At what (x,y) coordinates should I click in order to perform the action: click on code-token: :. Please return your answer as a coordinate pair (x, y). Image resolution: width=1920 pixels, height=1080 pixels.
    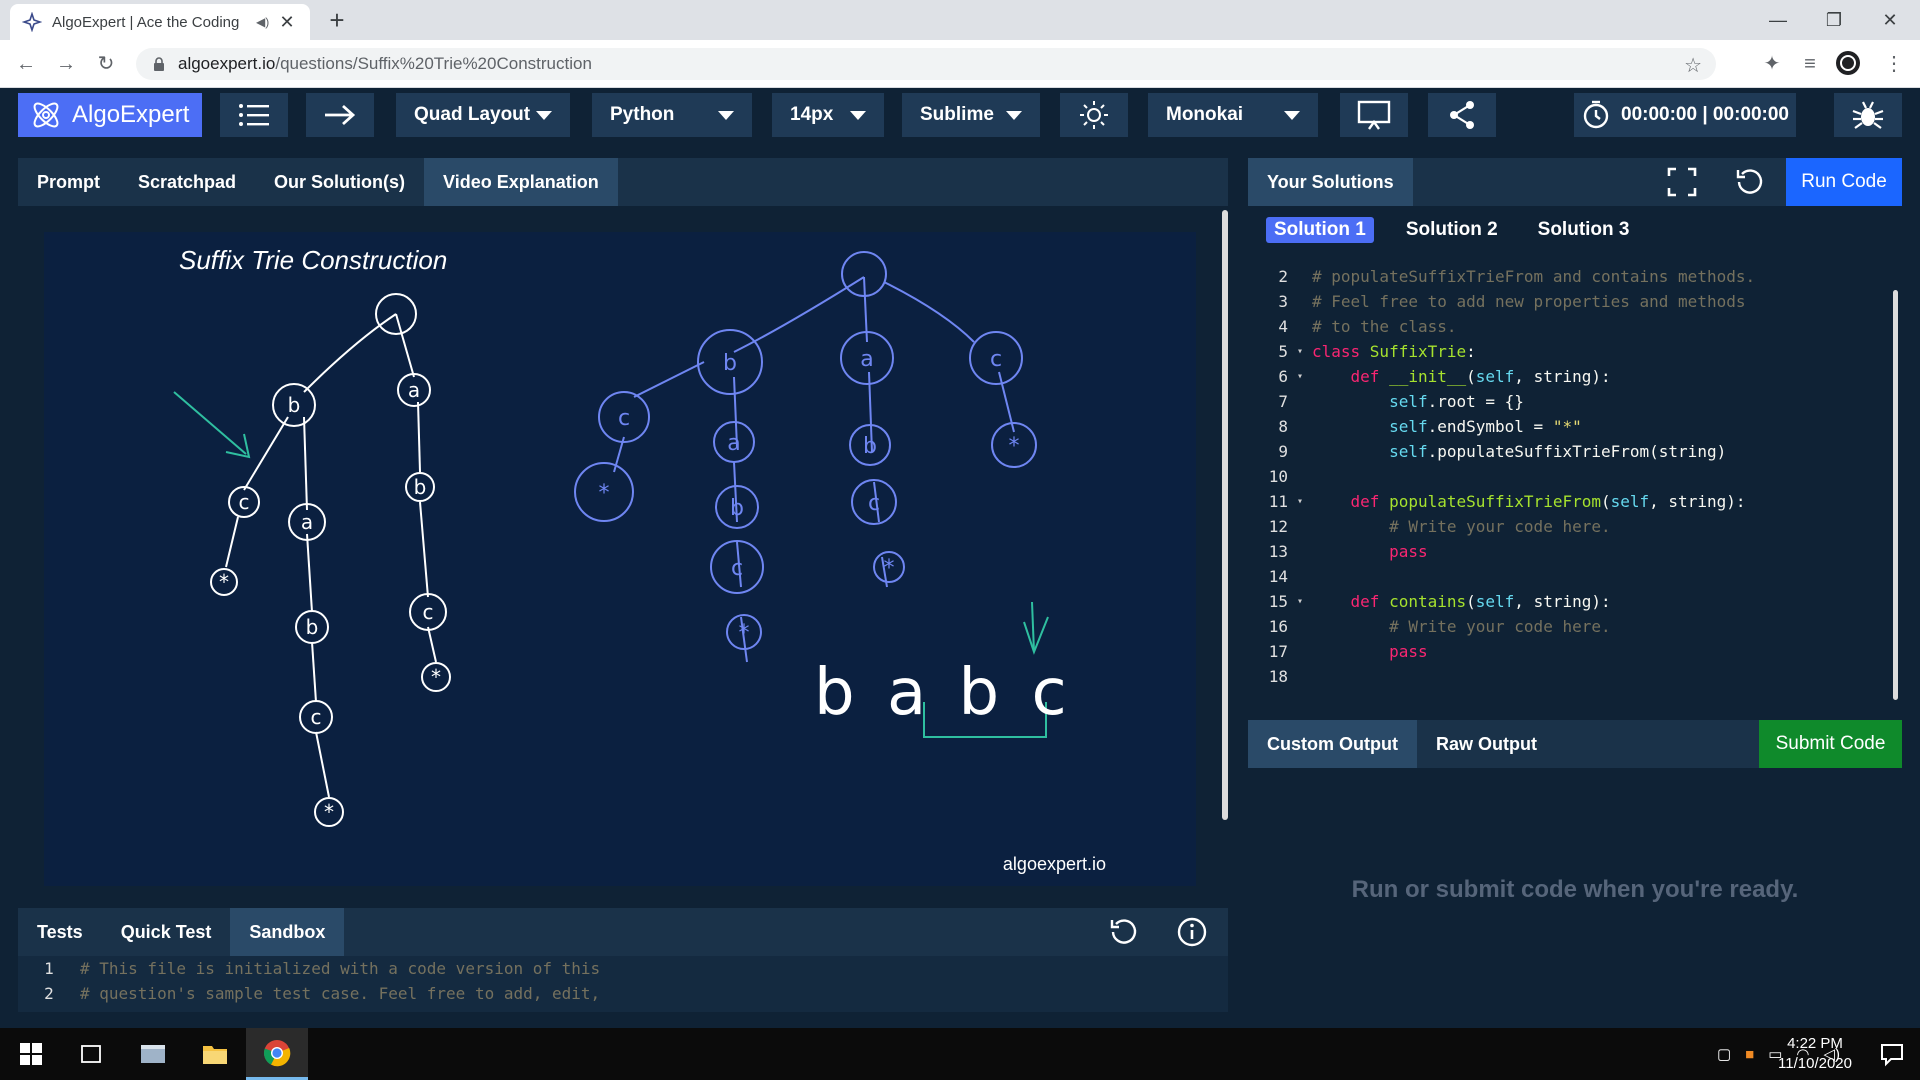
    Looking at the image, I should click on (1471, 351).